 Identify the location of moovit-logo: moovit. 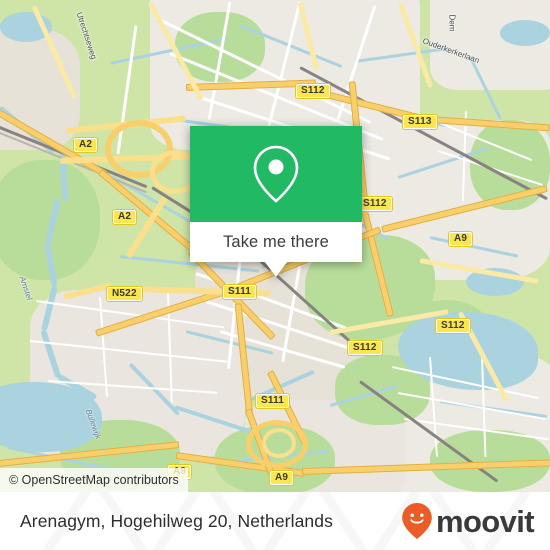
(468, 521).